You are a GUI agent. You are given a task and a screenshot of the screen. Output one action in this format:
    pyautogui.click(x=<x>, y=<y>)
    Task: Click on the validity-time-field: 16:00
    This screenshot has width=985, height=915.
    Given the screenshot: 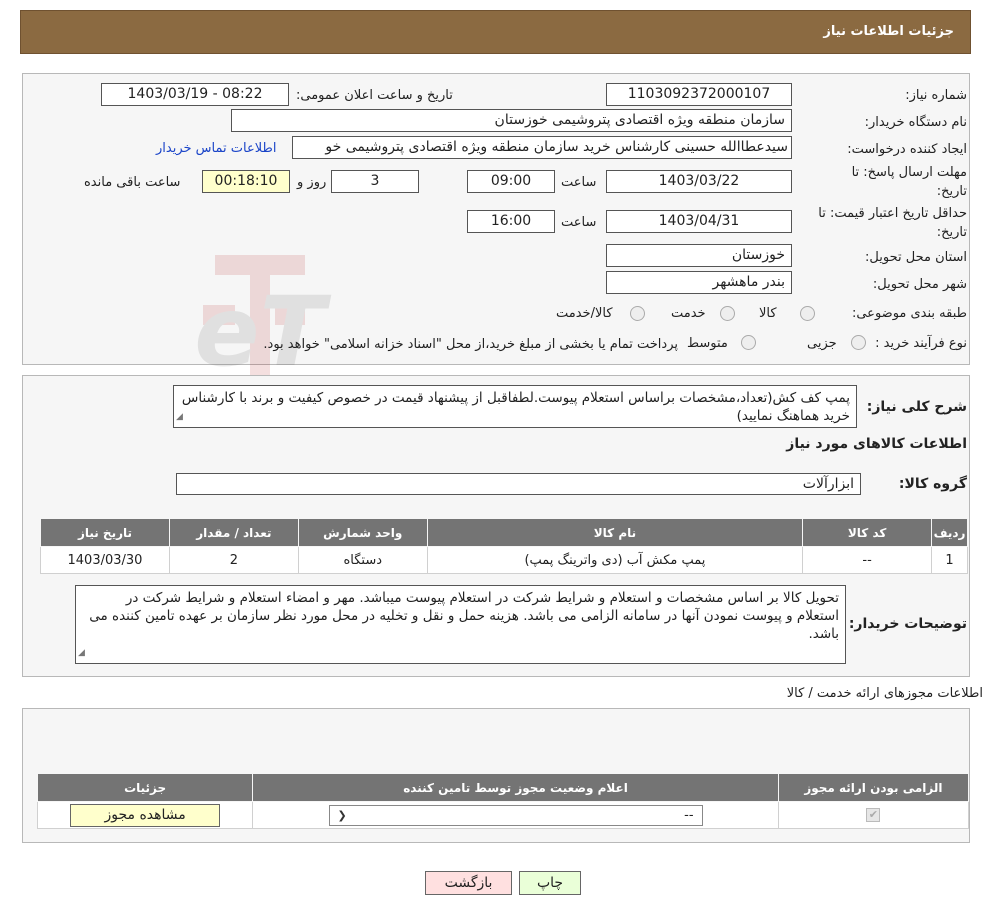 What is the action you would take?
    pyautogui.click(x=511, y=221)
    